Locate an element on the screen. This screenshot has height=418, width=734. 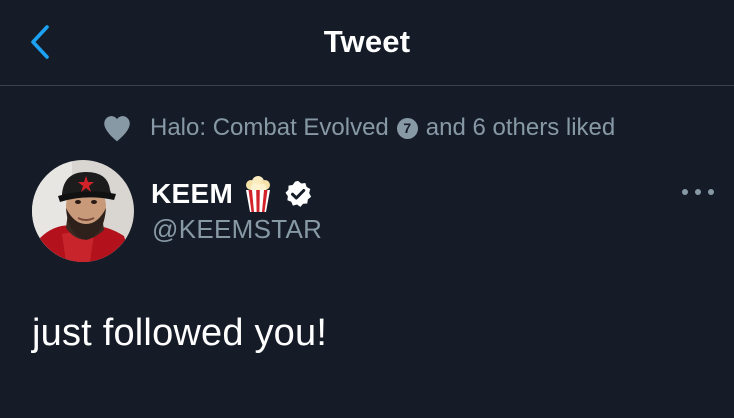
number-badge-icon: 7 is located at coordinates (407, 128).